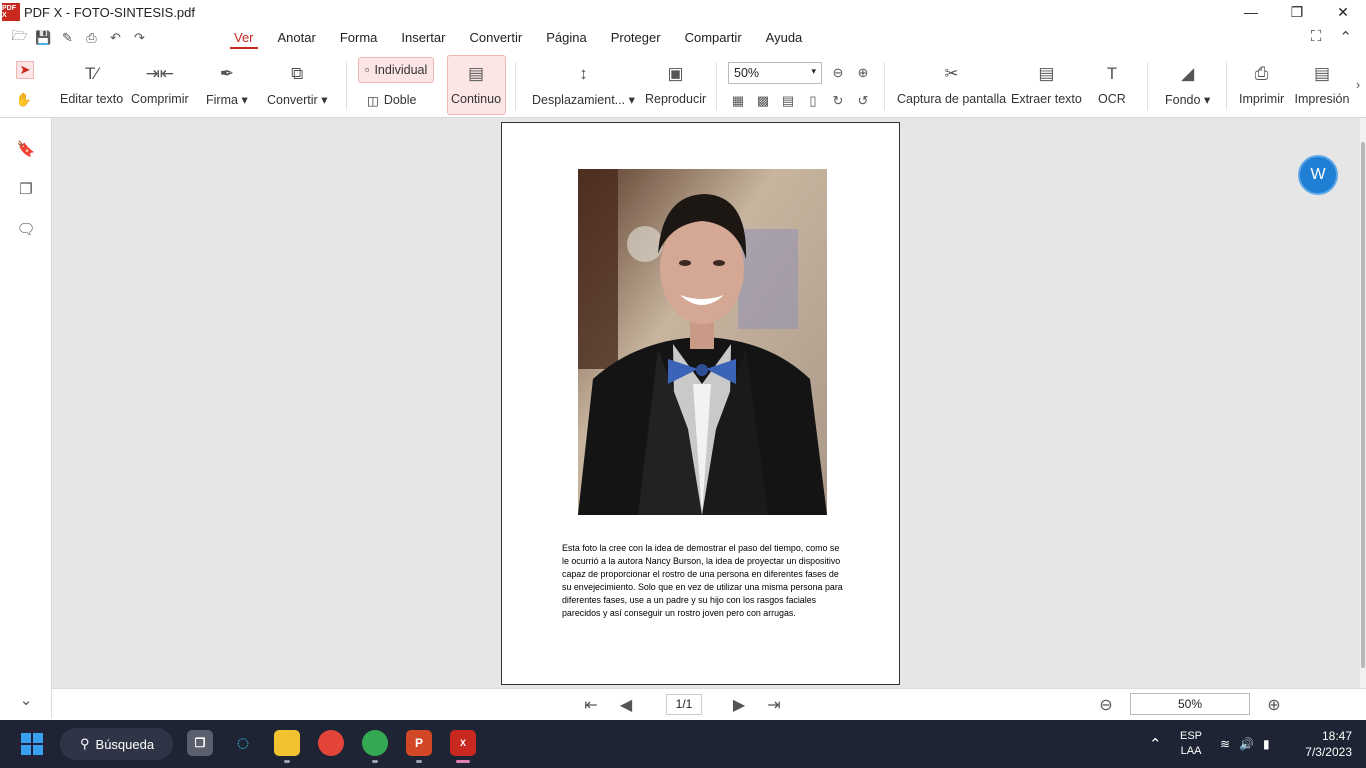 Image resolution: width=1366 pixels, height=768 pixels. What do you see at coordinates (26, 700) in the screenshot?
I see `sidebar-expand-icon: ⌄` at bounding box center [26, 700].